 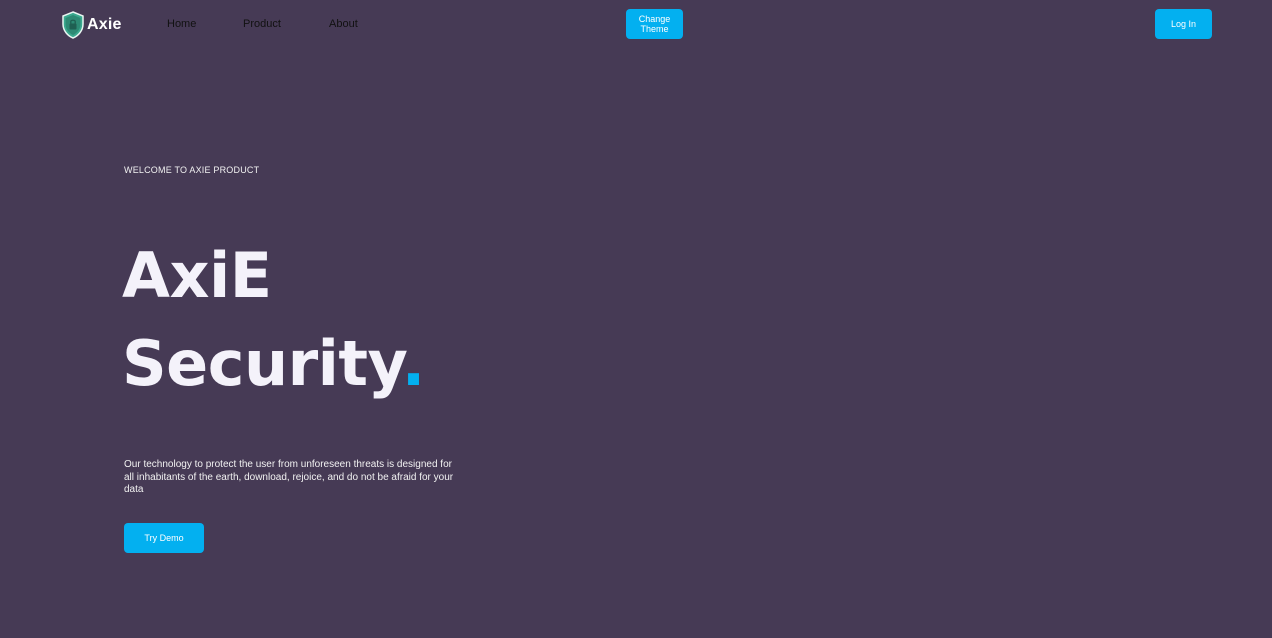 What do you see at coordinates (73, 25) in the screenshot?
I see `shield-lock-icon` at bounding box center [73, 25].